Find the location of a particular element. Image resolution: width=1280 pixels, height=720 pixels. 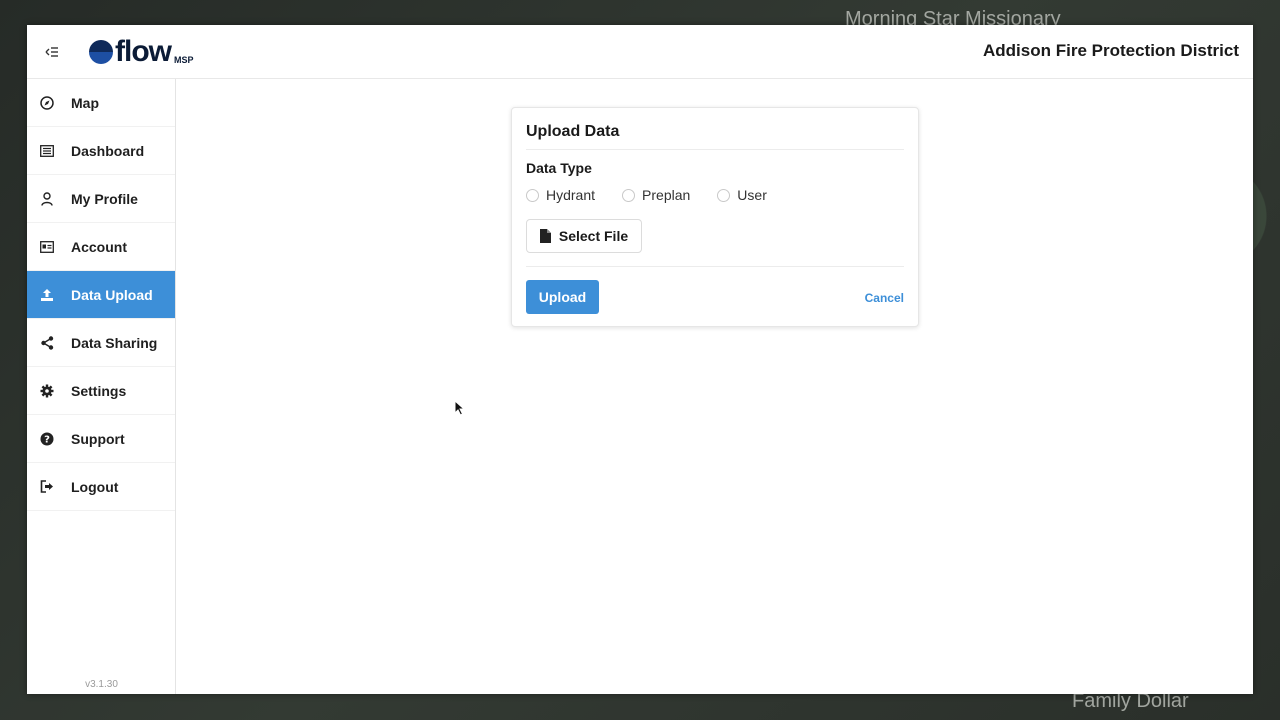

sidebar-item-dashboard: Dashboard is located at coordinates (101, 151).